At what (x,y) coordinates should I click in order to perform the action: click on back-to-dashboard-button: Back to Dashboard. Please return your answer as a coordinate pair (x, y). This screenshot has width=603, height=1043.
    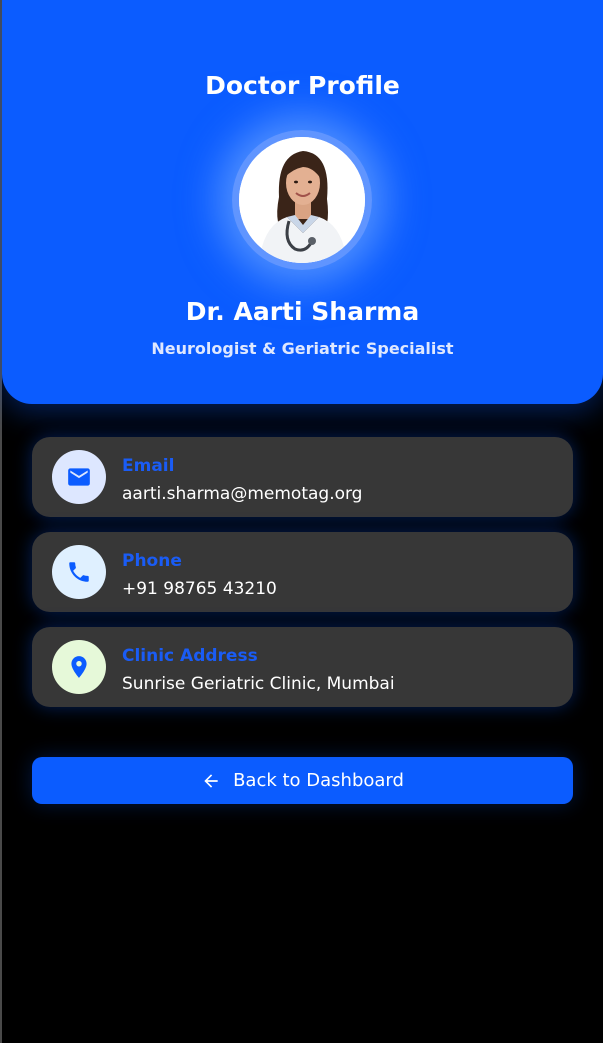
    Looking at the image, I should click on (302, 780).